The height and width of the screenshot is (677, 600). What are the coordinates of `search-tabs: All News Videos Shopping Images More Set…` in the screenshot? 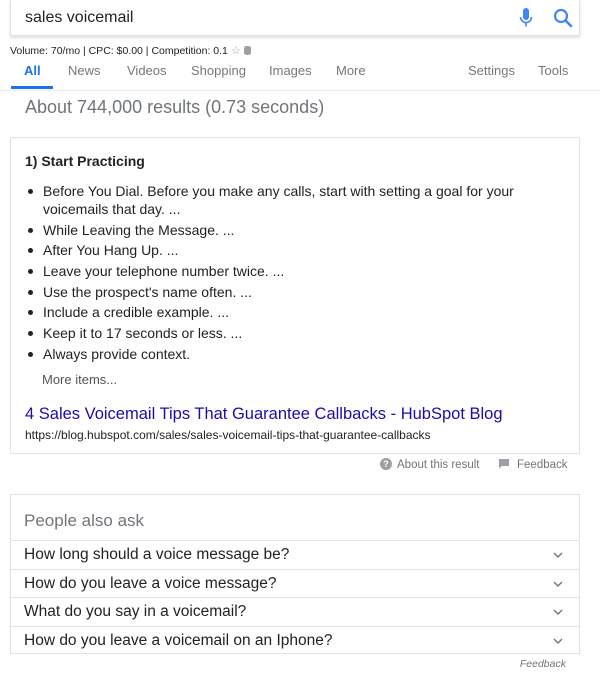 It's located at (300, 74).